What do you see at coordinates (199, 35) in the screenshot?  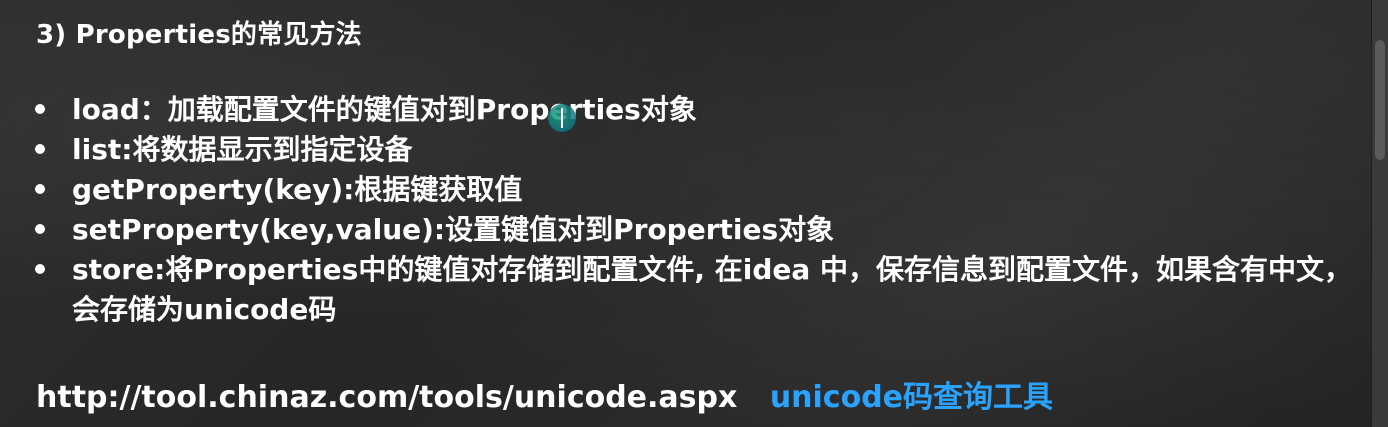 I see `slide-title: 3) Properties的常见方法` at bounding box center [199, 35].